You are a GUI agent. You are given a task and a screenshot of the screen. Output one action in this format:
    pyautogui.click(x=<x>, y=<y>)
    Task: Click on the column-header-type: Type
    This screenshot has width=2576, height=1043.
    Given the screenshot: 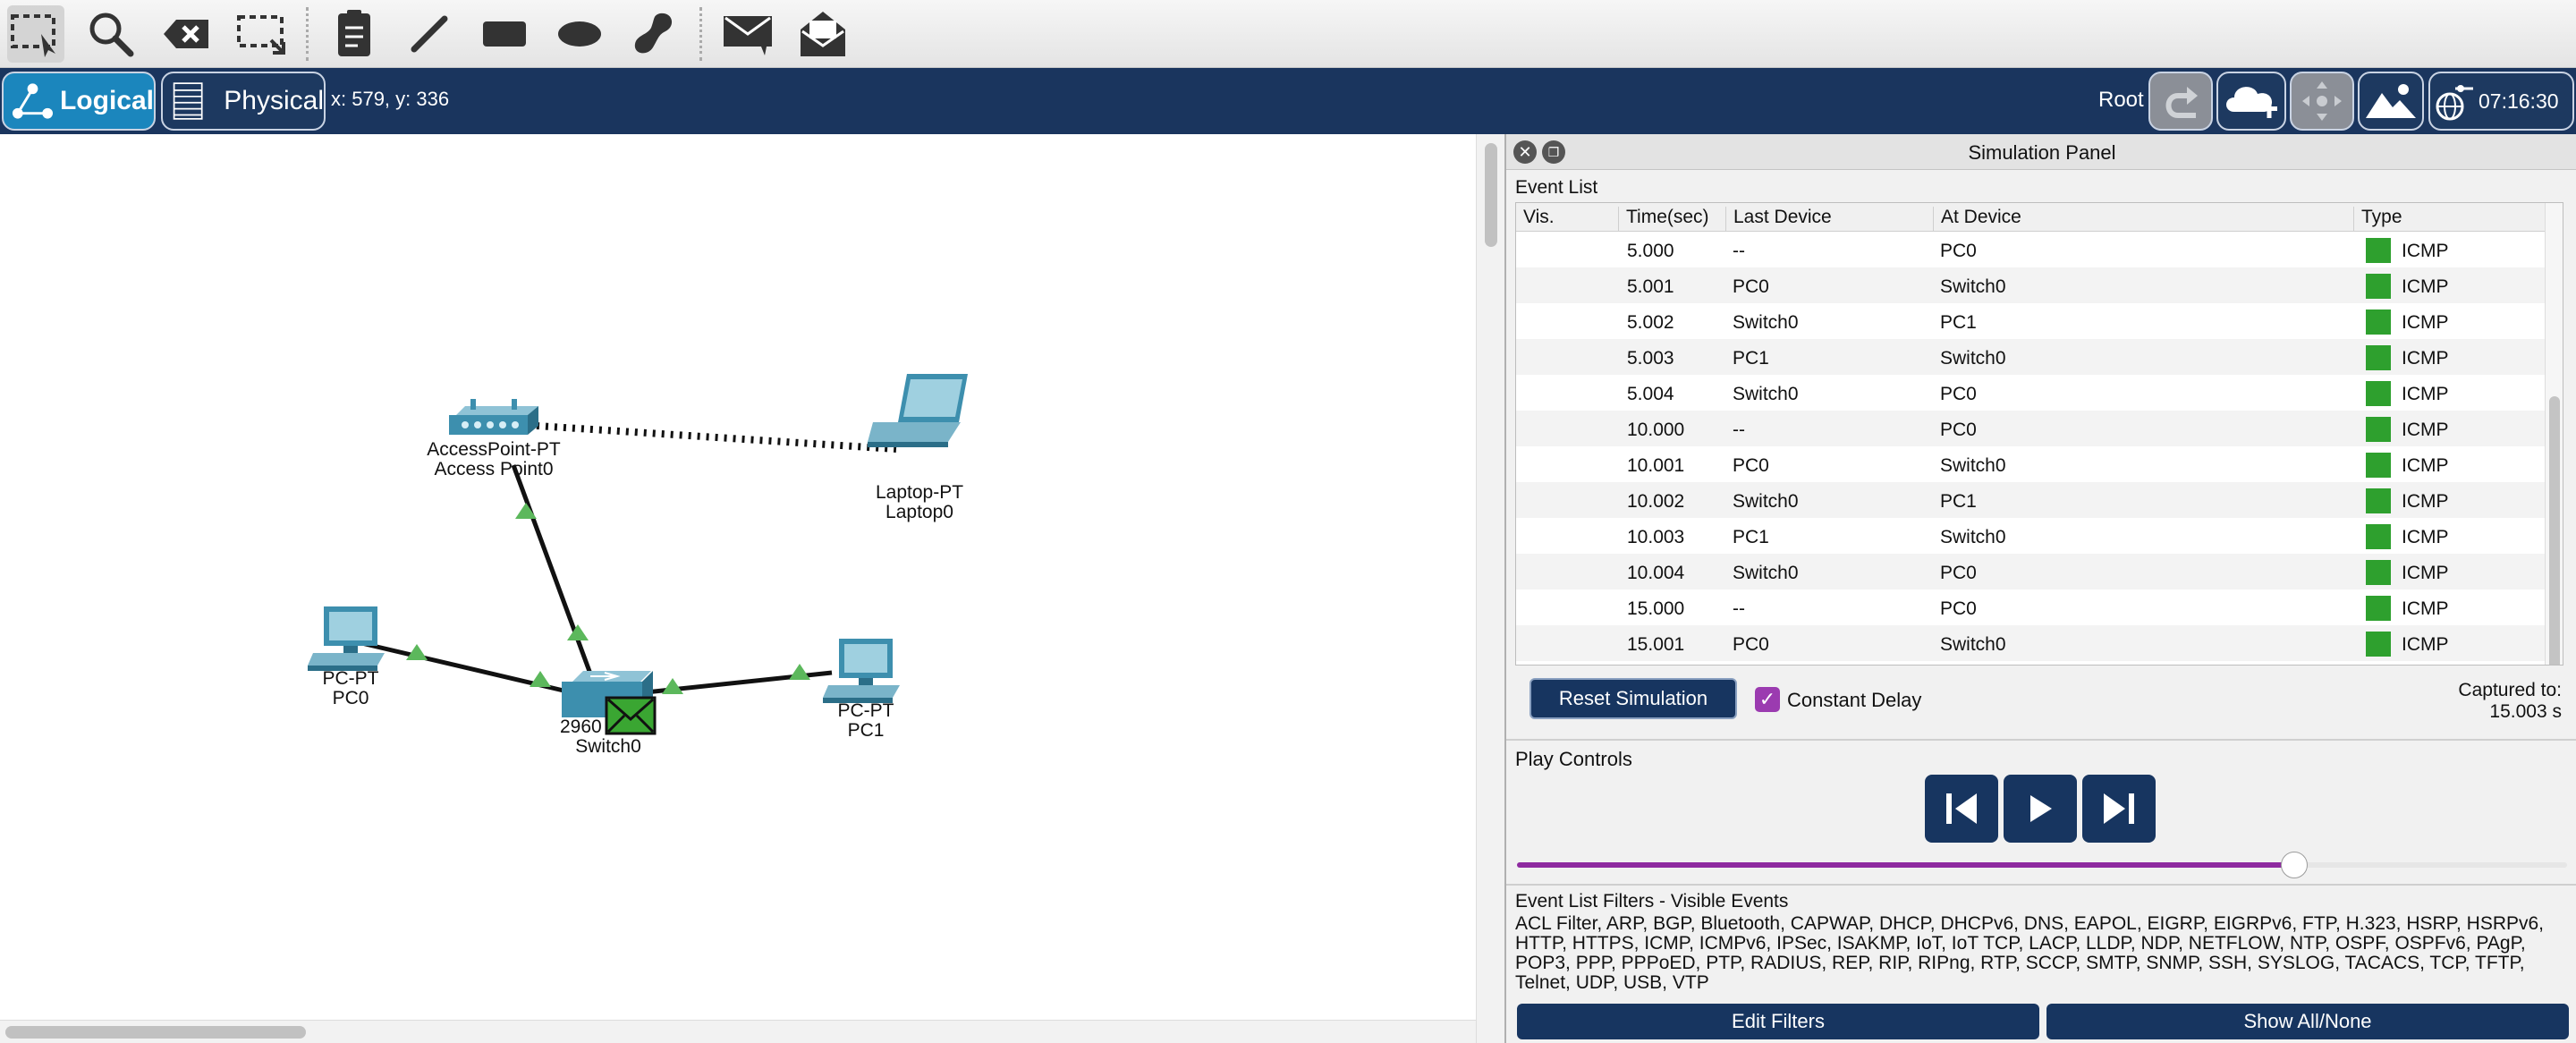 What is the action you would take?
    pyautogui.click(x=2377, y=219)
    